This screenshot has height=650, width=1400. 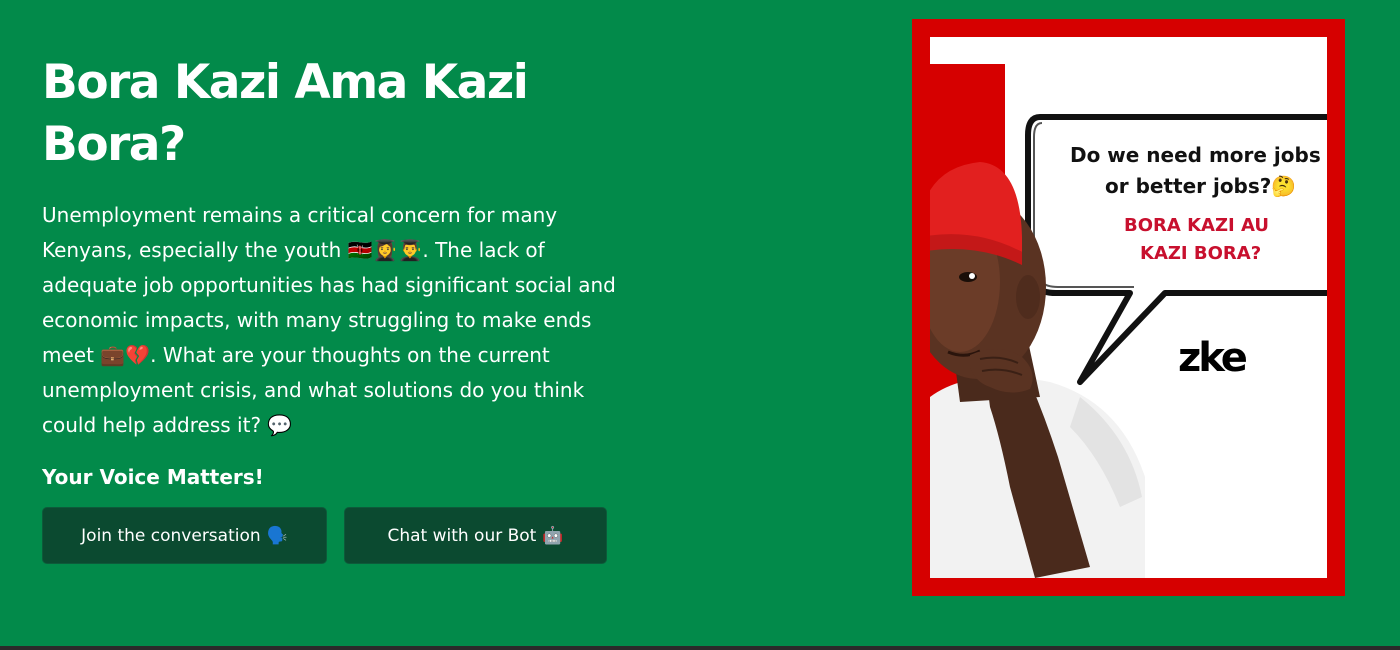 What do you see at coordinates (125, 355) in the screenshot?
I see `briefcase-broken-heart-emoji: 💼💔` at bounding box center [125, 355].